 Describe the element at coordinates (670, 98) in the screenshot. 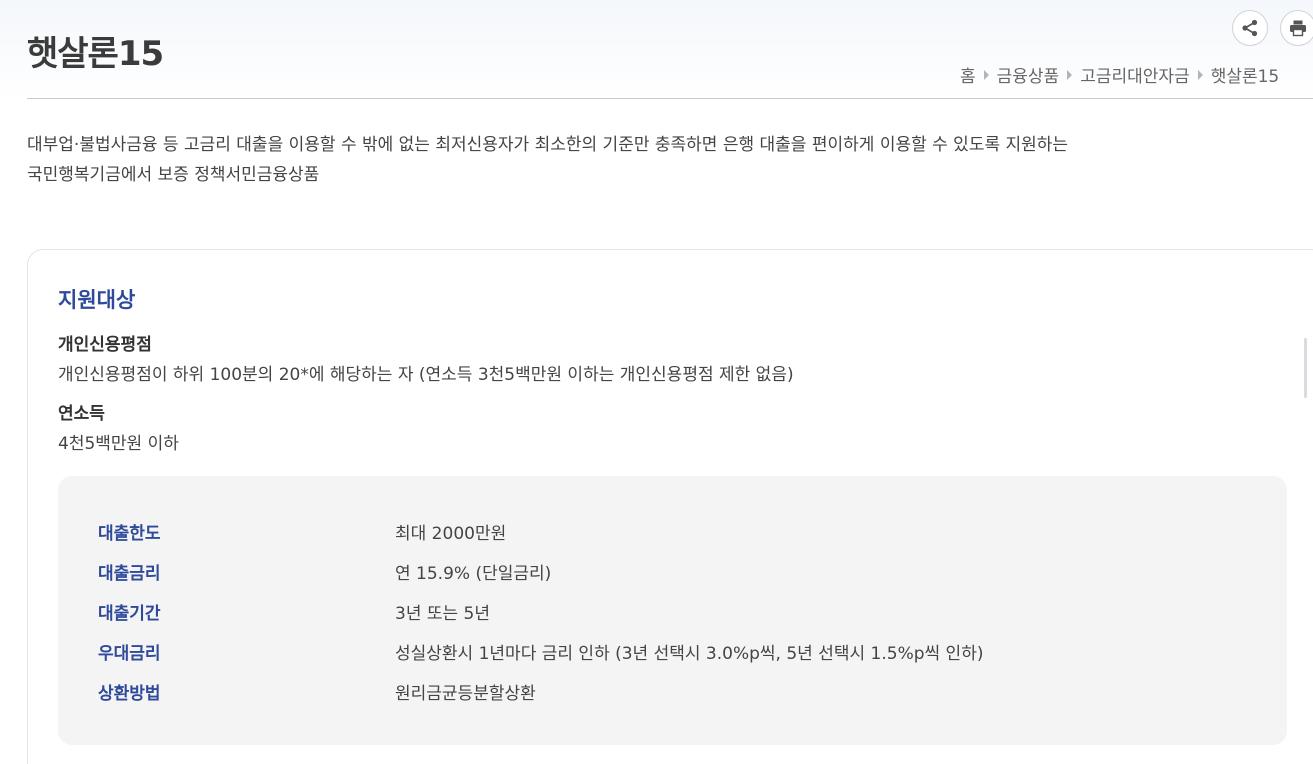

I see `title-divider` at that location.